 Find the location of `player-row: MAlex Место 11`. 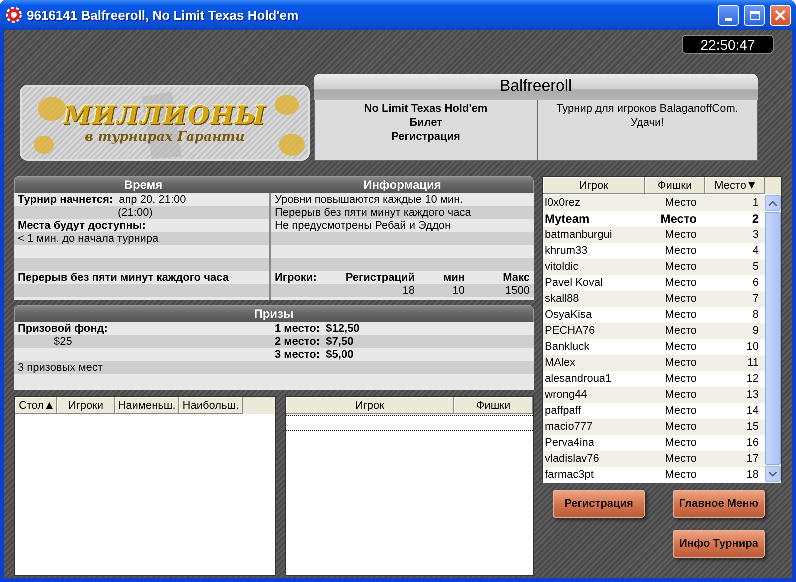

player-row: MAlex Место 11 is located at coordinates (654, 363).